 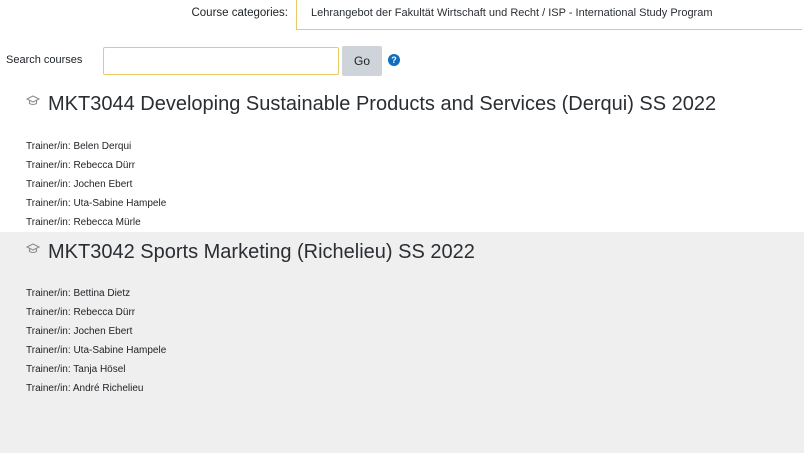 What do you see at coordinates (239, 13) in the screenshot?
I see `category-label: Course categories:` at bounding box center [239, 13].